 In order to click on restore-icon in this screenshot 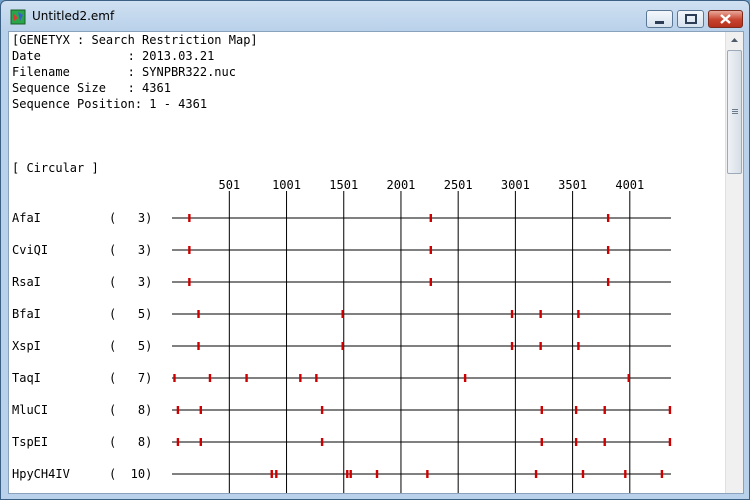, I will do `click(691, 19)`.